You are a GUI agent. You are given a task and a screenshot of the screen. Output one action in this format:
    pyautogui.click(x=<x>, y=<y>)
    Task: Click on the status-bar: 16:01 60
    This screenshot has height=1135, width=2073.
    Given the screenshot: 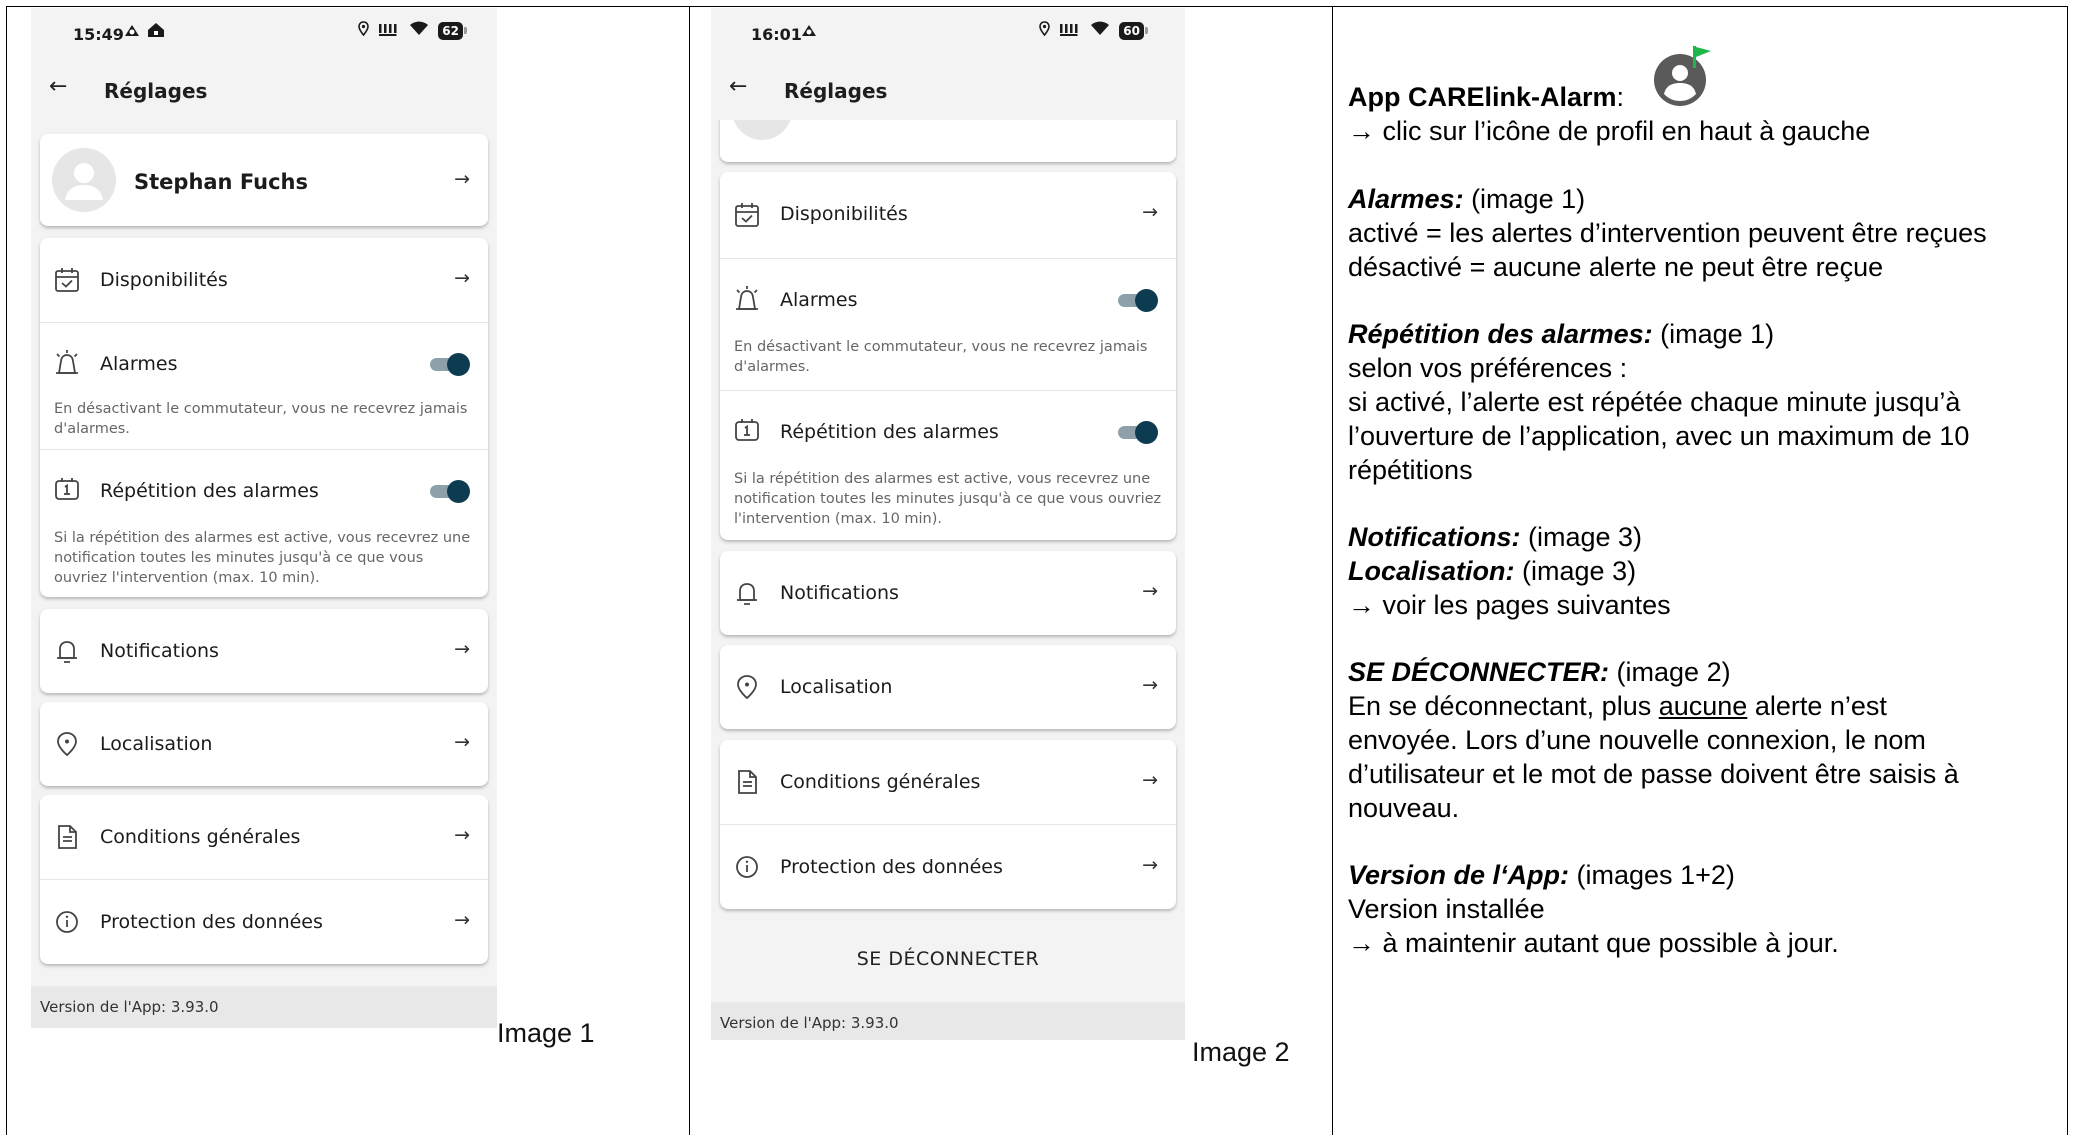 What is the action you would take?
    pyautogui.click(x=948, y=34)
    